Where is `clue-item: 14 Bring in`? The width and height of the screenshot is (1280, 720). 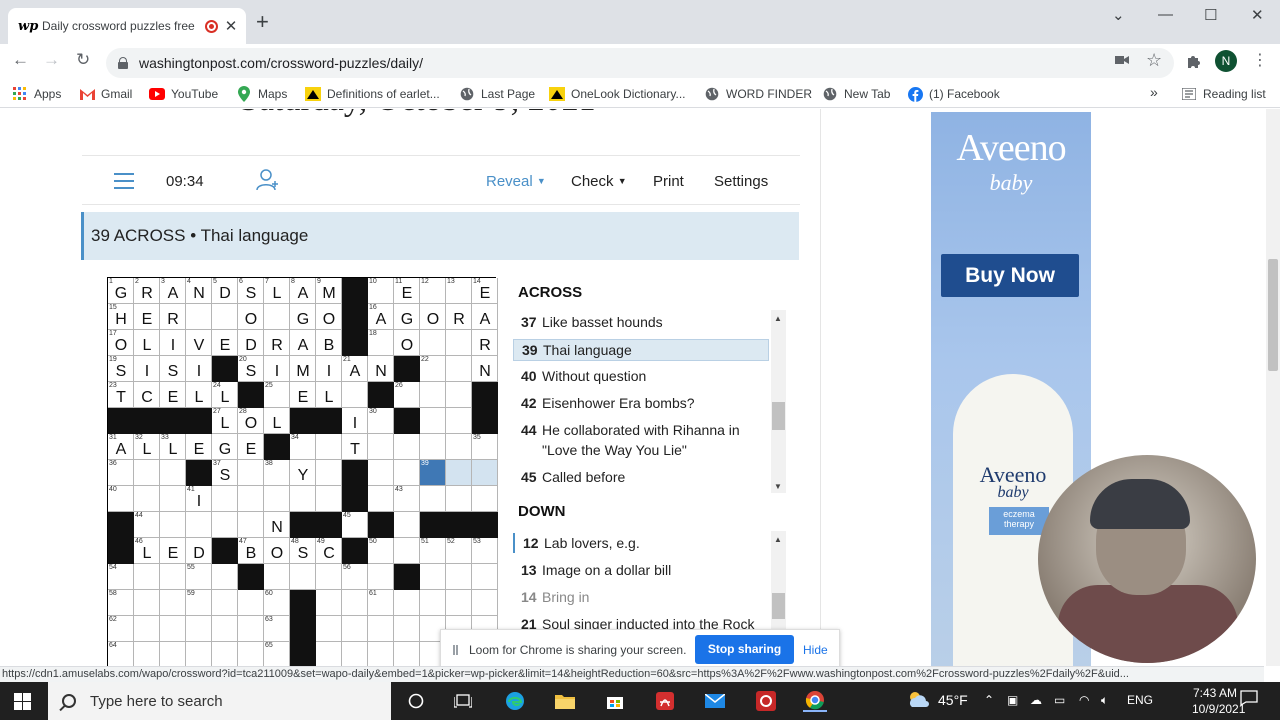
clue-item: 14 Bring in is located at coordinates (641, 597).